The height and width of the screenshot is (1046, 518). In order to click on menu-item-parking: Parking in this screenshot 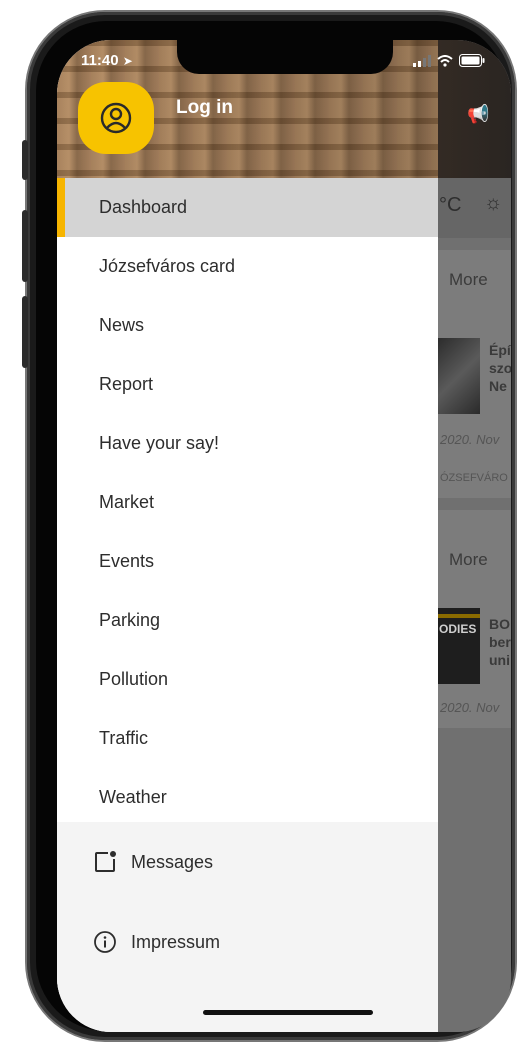, I will do `click(247, 620)`.